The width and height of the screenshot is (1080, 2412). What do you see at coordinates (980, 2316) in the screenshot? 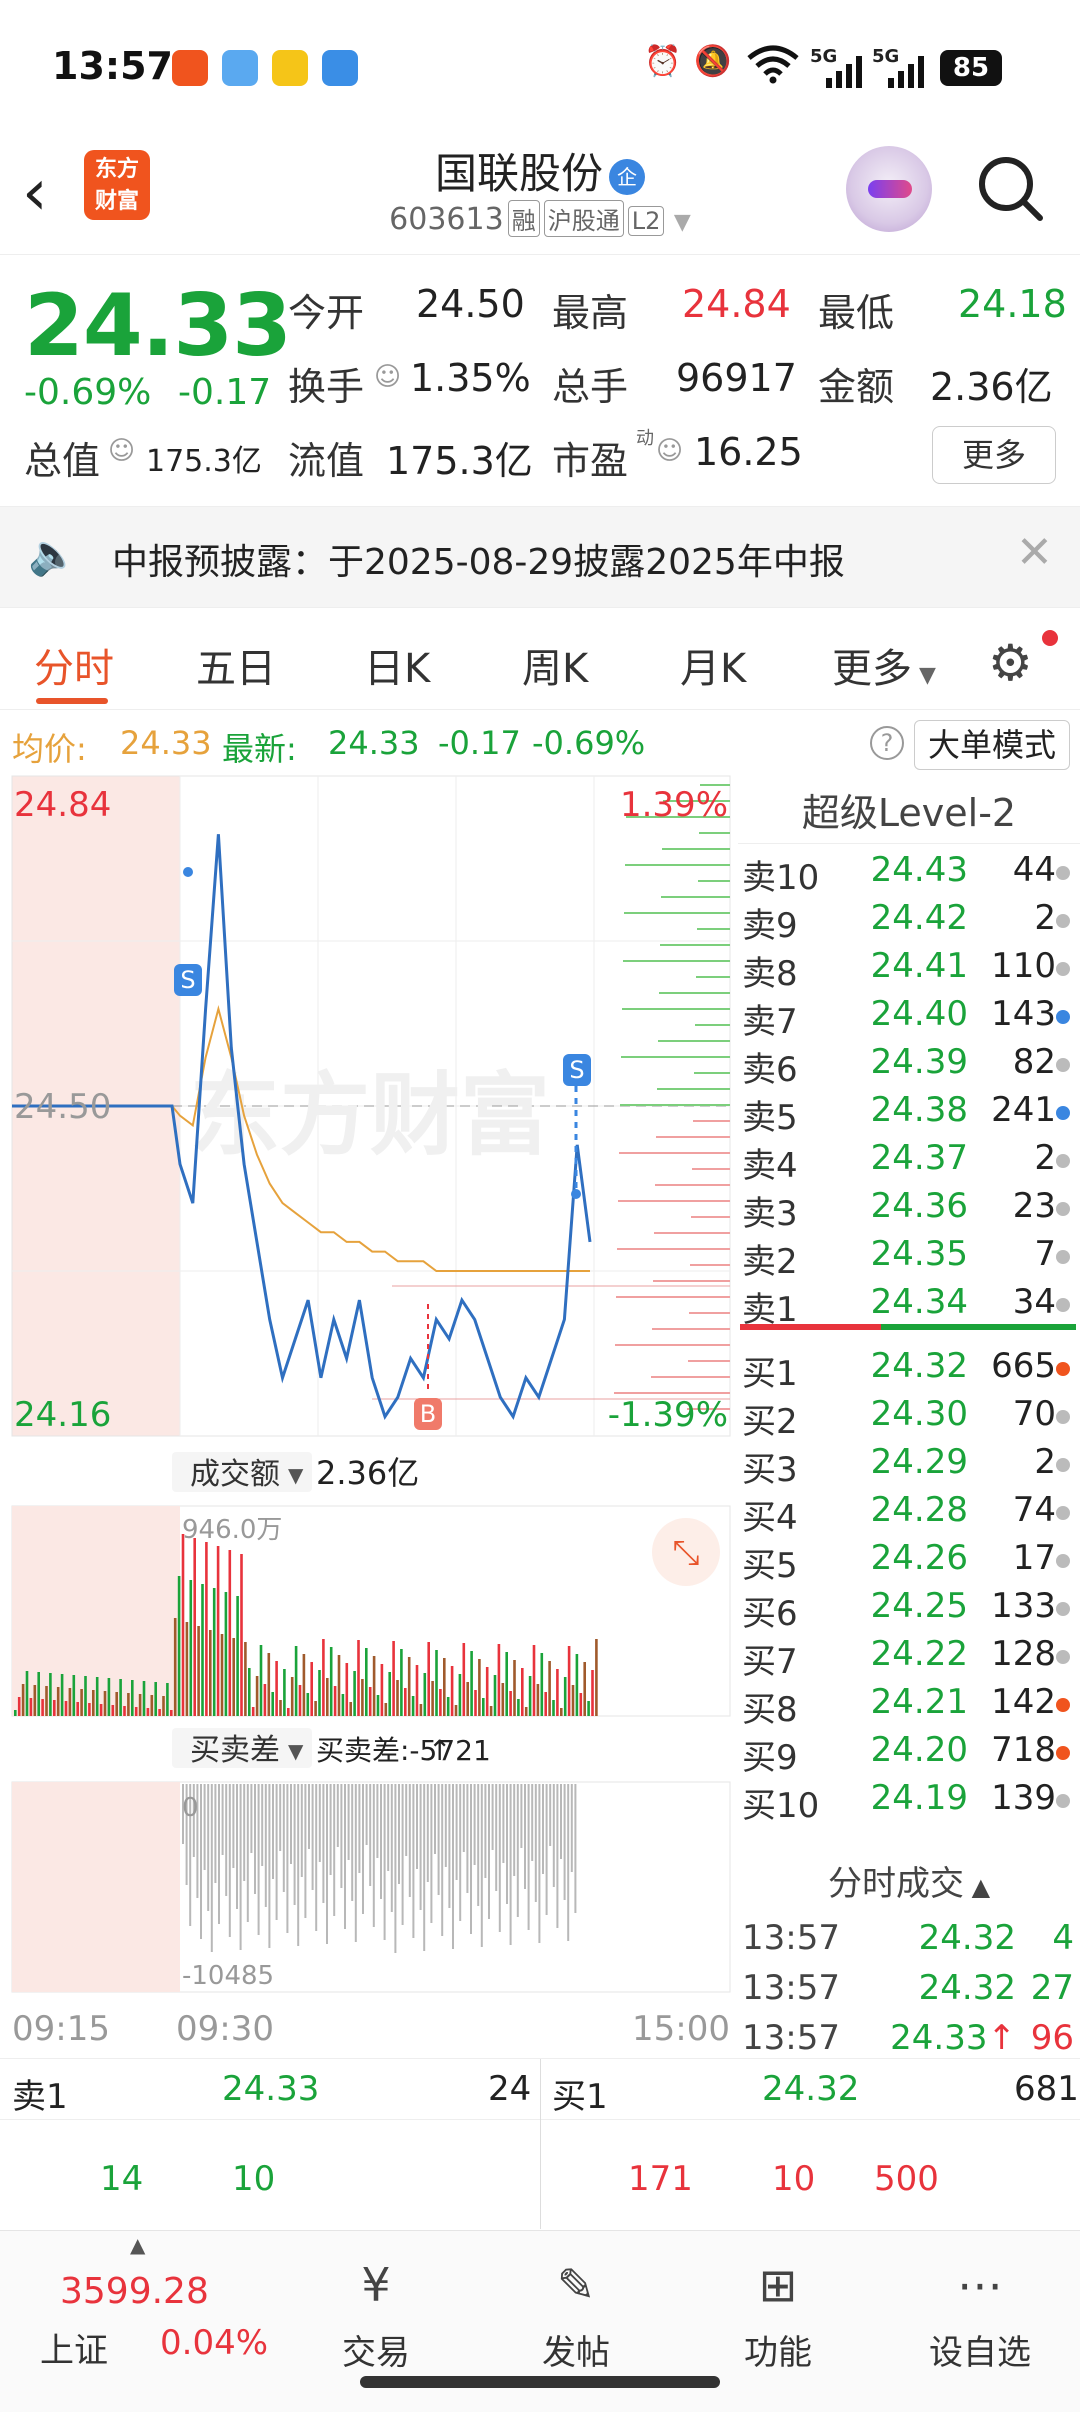
I see `nav-add-watchlist: ⋯ 设自选` at bounding box center [980, 2316].